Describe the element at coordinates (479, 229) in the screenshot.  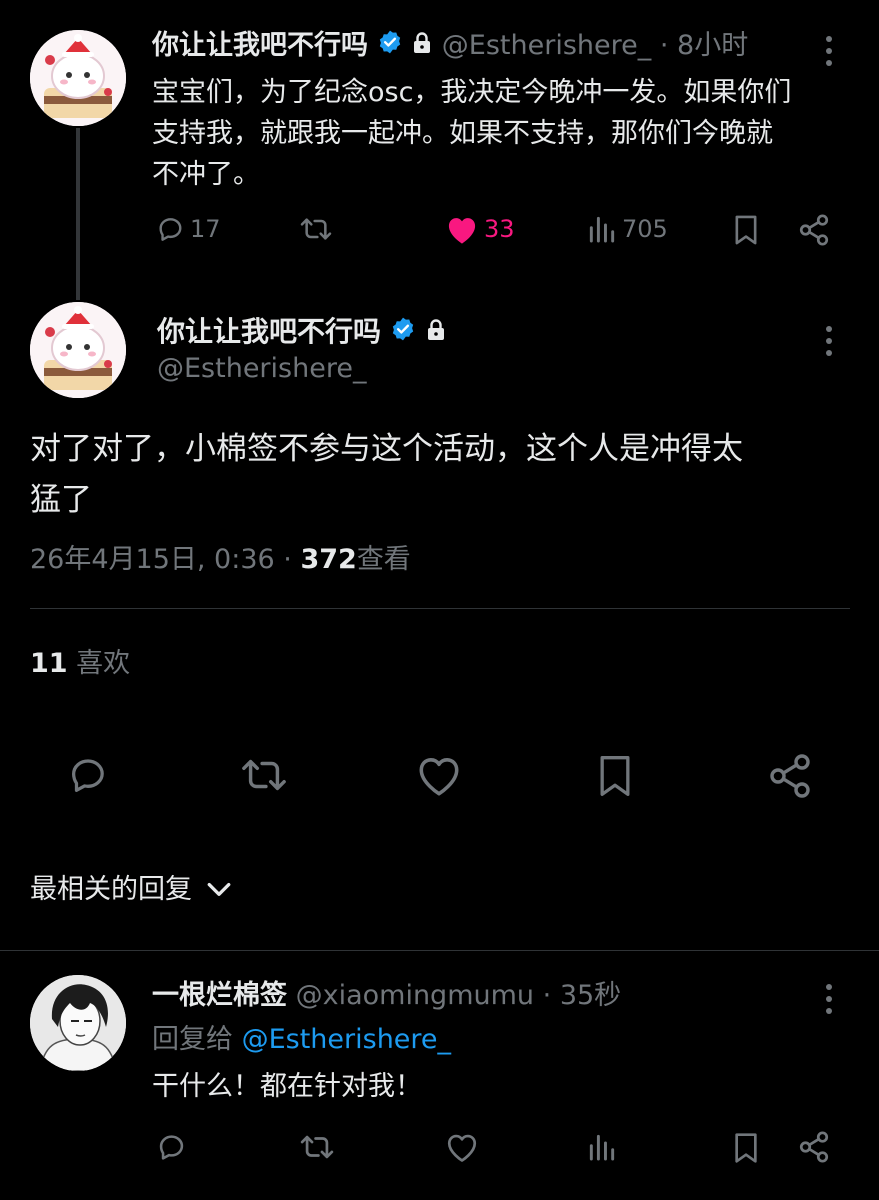
I see `like-button: 33` at that location.